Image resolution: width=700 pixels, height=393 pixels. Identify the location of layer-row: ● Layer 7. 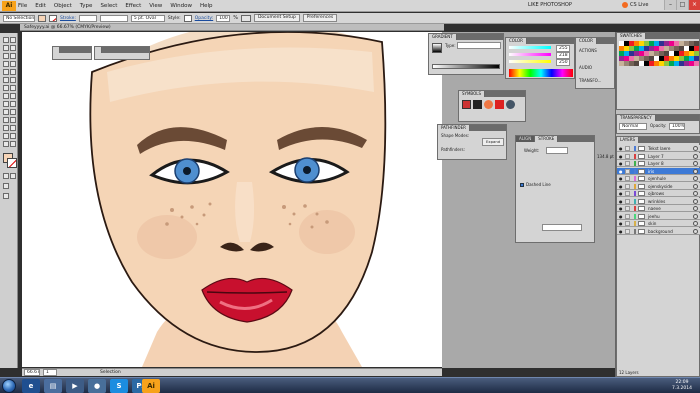
(658, 156).